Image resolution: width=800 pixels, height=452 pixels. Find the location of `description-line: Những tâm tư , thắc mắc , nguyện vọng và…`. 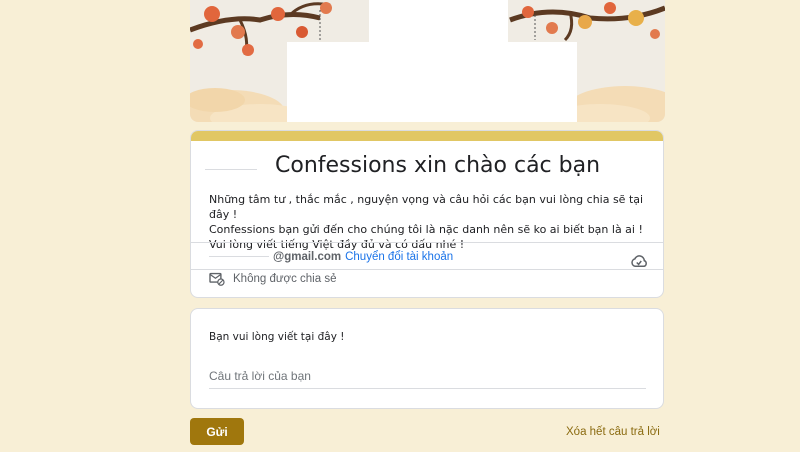

description-line: Những tâm tư , thắc mắc , nguyện vọng và… is located at coordinates (426, 207).